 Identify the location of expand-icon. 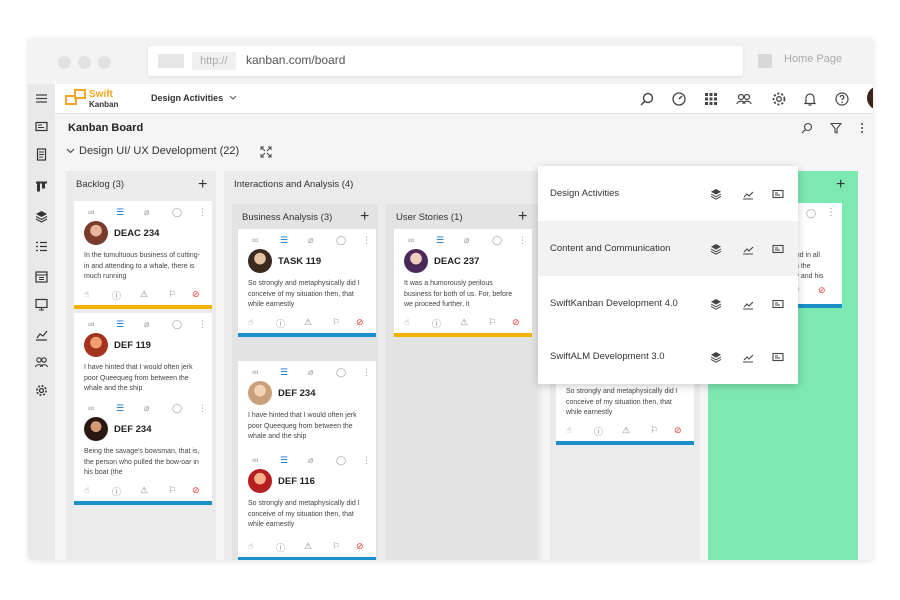
(266, 152).